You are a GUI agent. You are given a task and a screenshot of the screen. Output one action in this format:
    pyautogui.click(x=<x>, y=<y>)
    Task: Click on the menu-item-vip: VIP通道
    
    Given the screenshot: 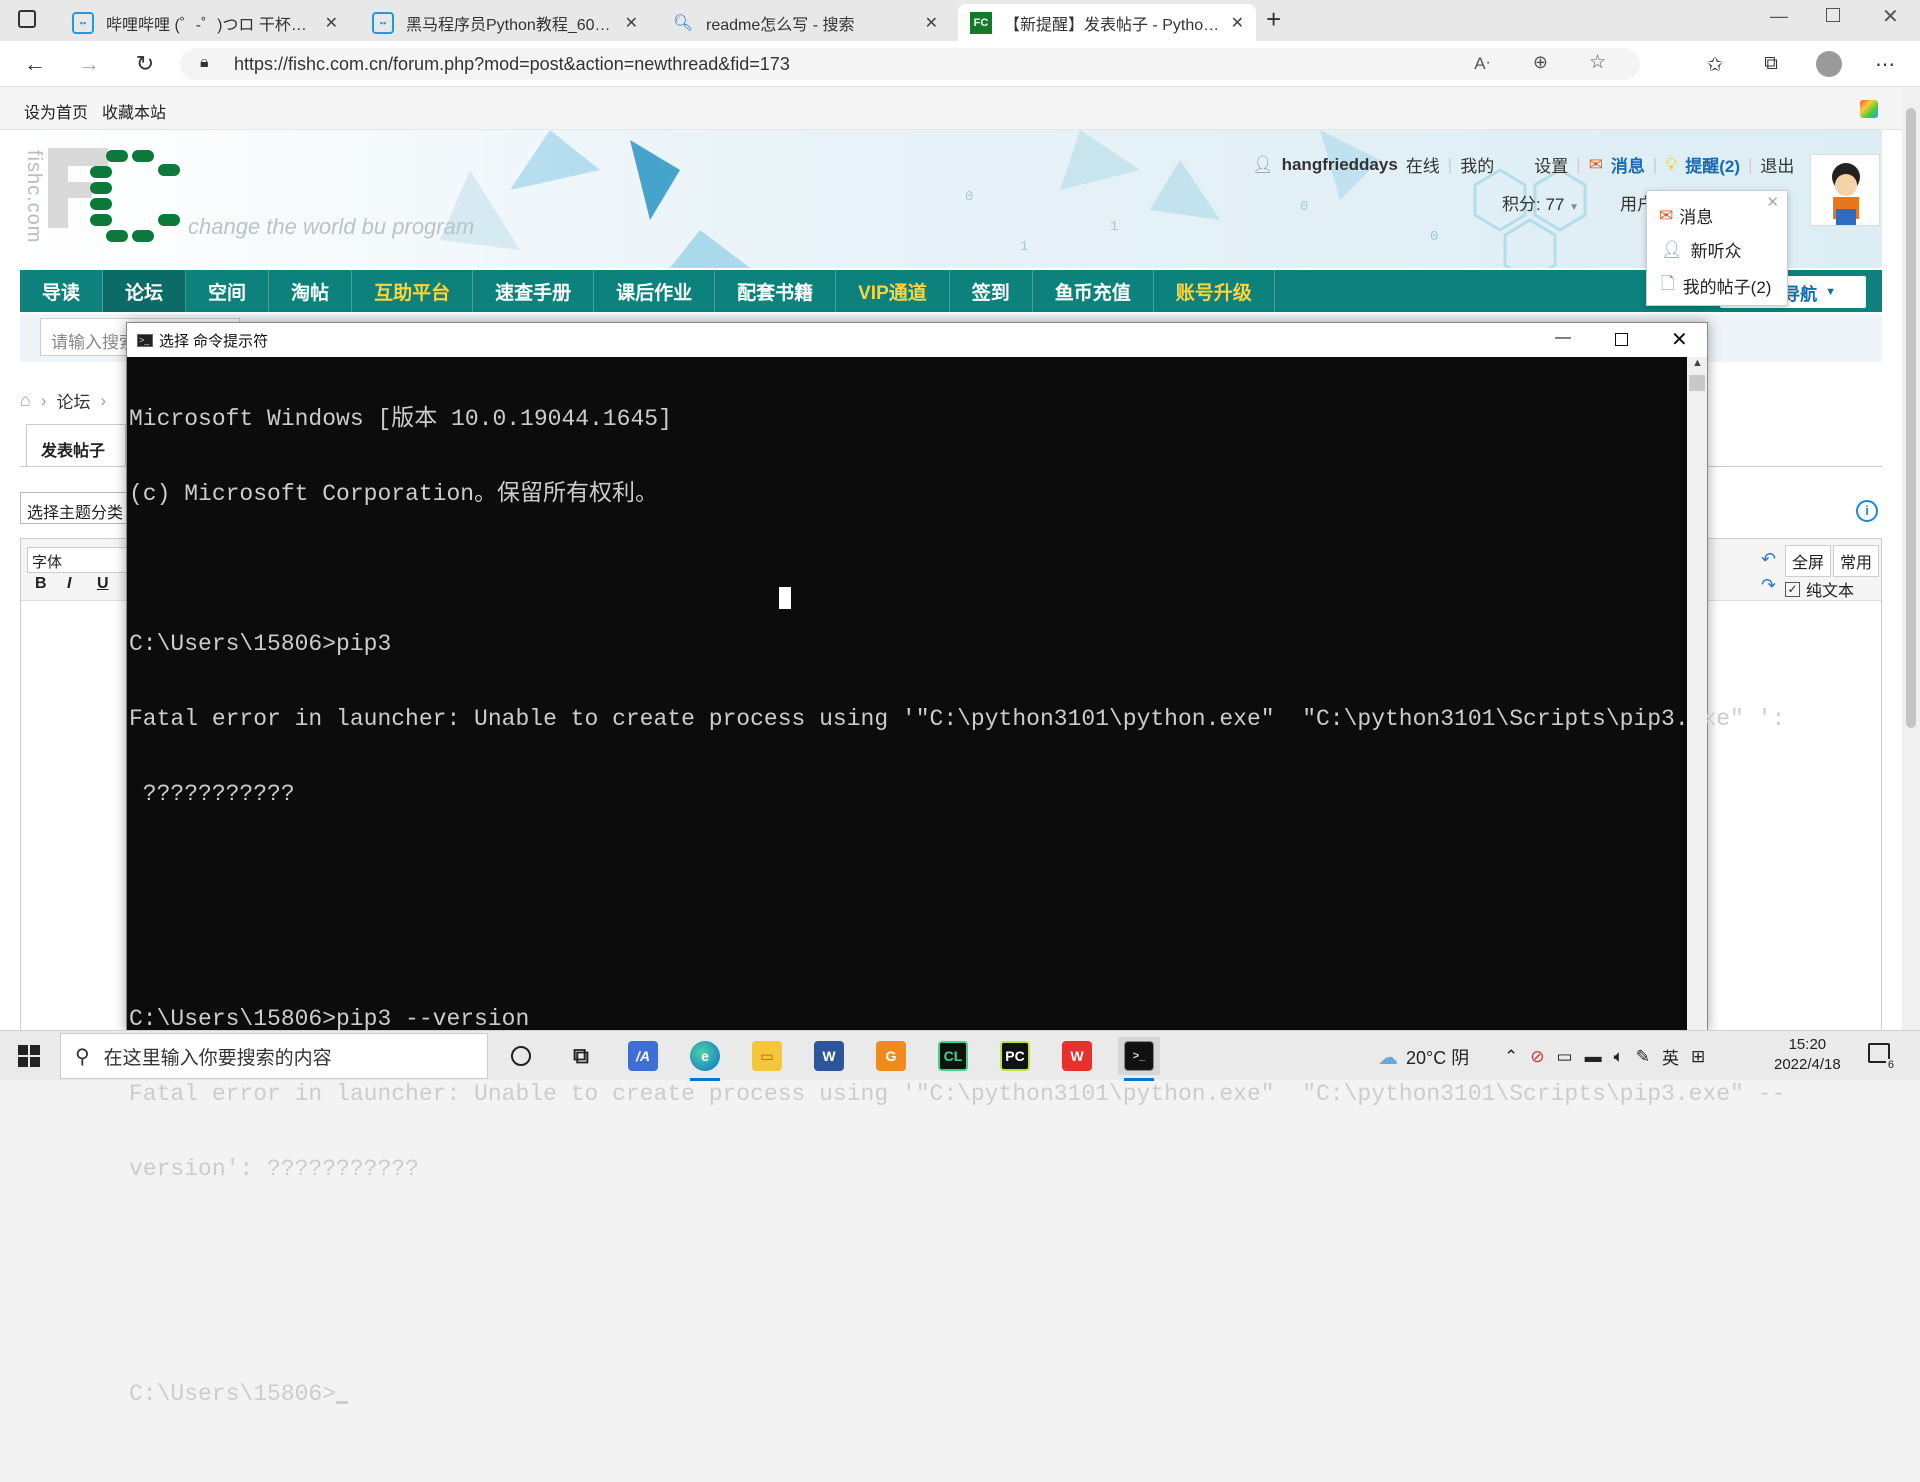 What is the action you would take?
    pyautogui.click(x=893, y=291)
    